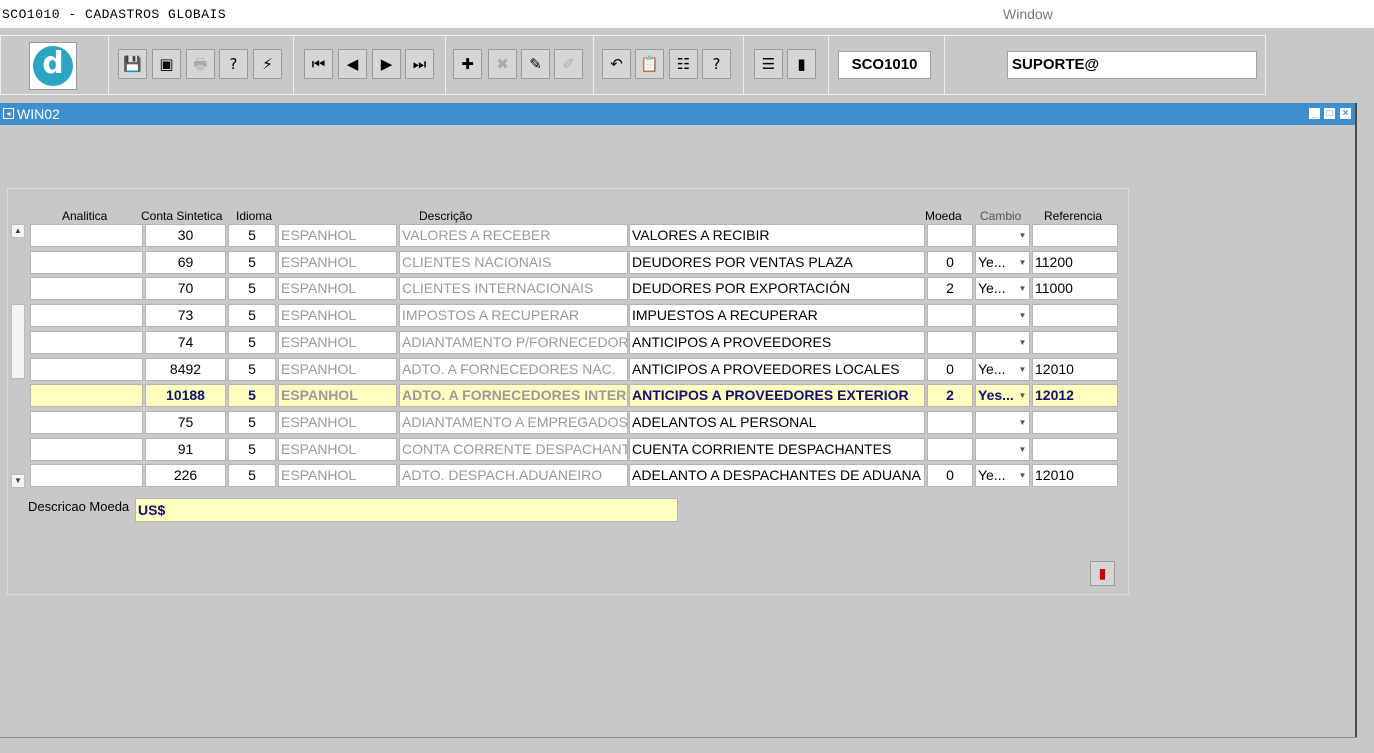 Image resolution: width=1374 pixels, height=753 pixels. What do you see at coordinates (513, 262) in the screenshot?
I see `cell-desc-pt: CLIENTES NACIONAIS` at bounding box center [513, 262].